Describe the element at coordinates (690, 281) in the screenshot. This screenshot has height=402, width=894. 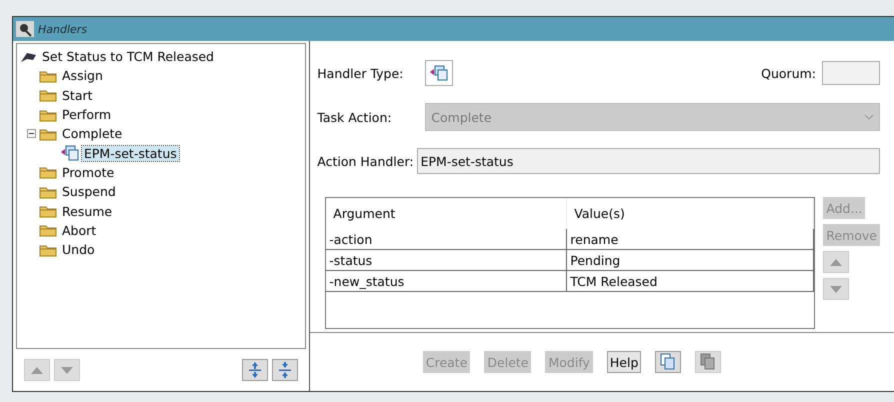
I see `table-cell: TCM Released` at that location.